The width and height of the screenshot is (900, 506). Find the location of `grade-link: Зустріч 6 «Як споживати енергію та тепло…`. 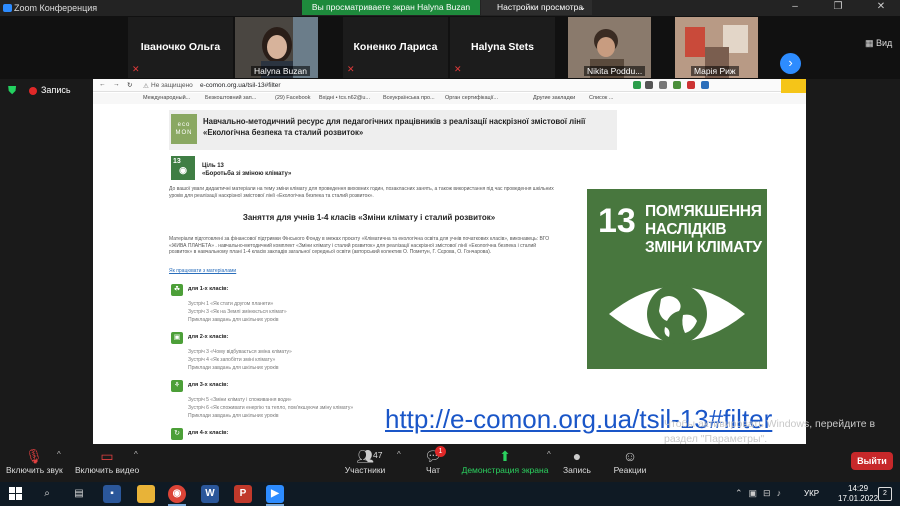

grade-link: Зустріч 6 «Як споживати енергію та тепло… is located at coordinates (270, 408).